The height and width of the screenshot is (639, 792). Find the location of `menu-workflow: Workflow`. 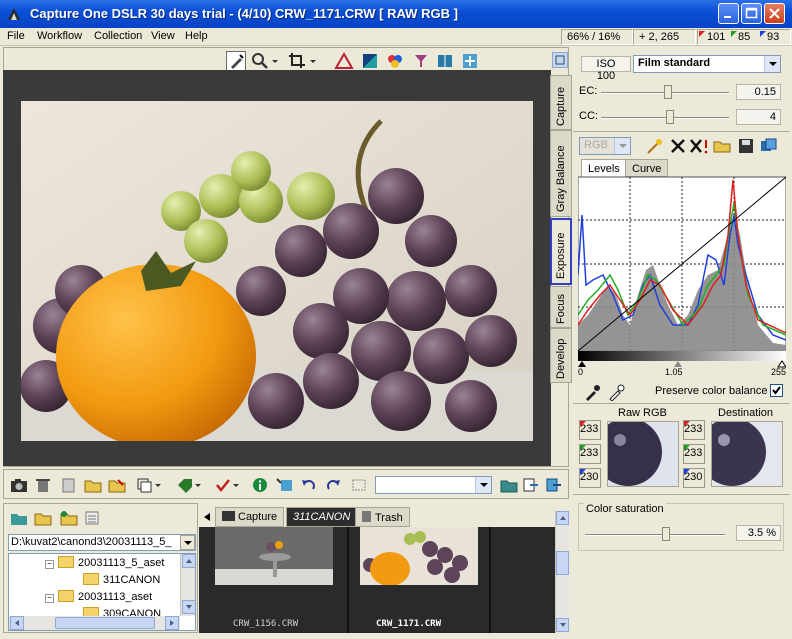

menu-workflow: Workflow is located at coordinates (59, 36).